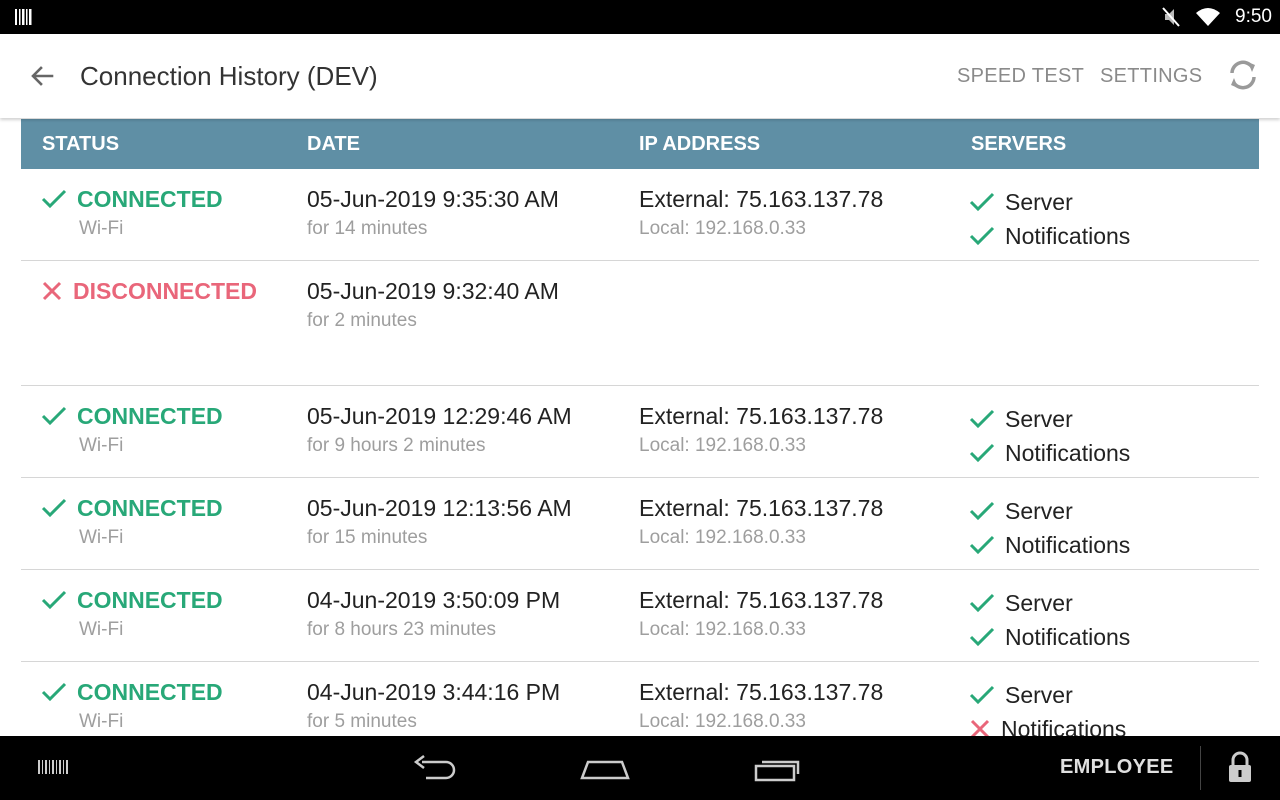  Describe the element at coordinates (1240, 767) in the screenshot. I see `lock-icon` at that location.